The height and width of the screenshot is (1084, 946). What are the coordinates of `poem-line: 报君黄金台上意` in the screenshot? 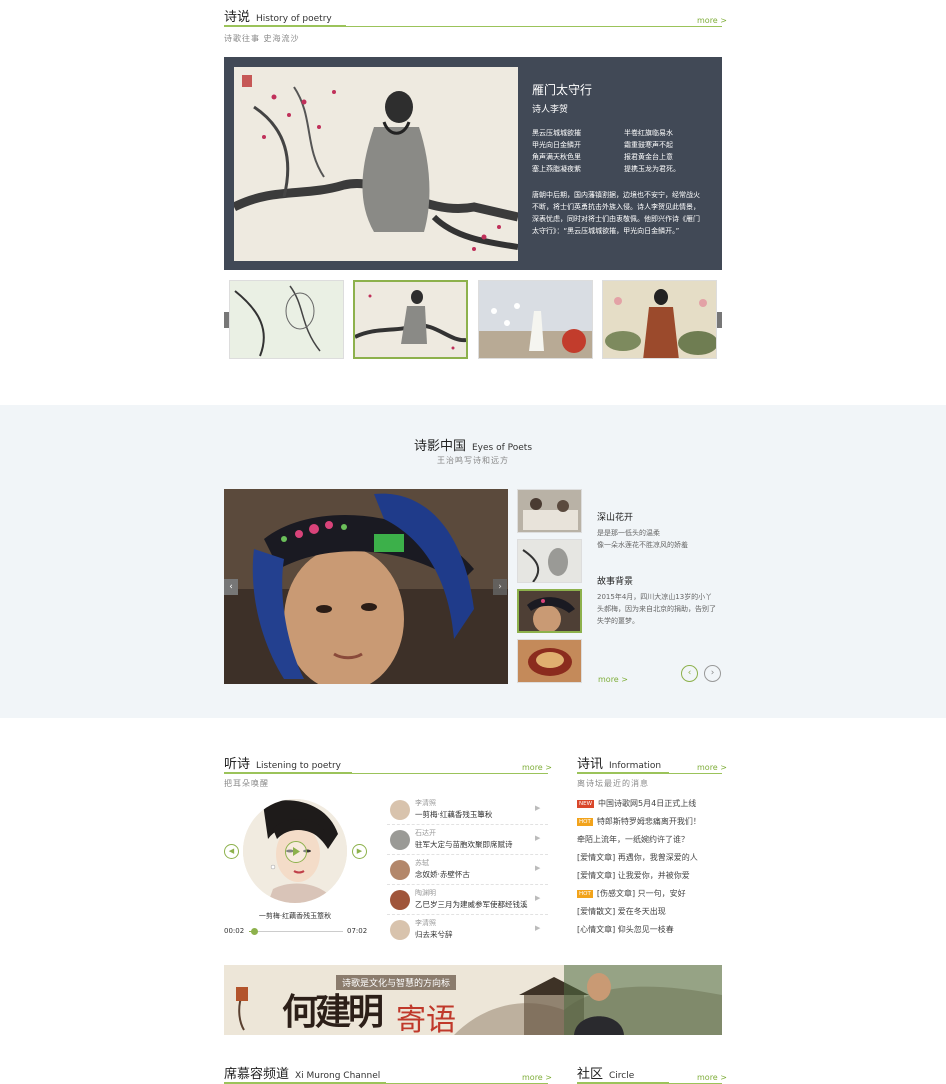 It's located at (648, 157).